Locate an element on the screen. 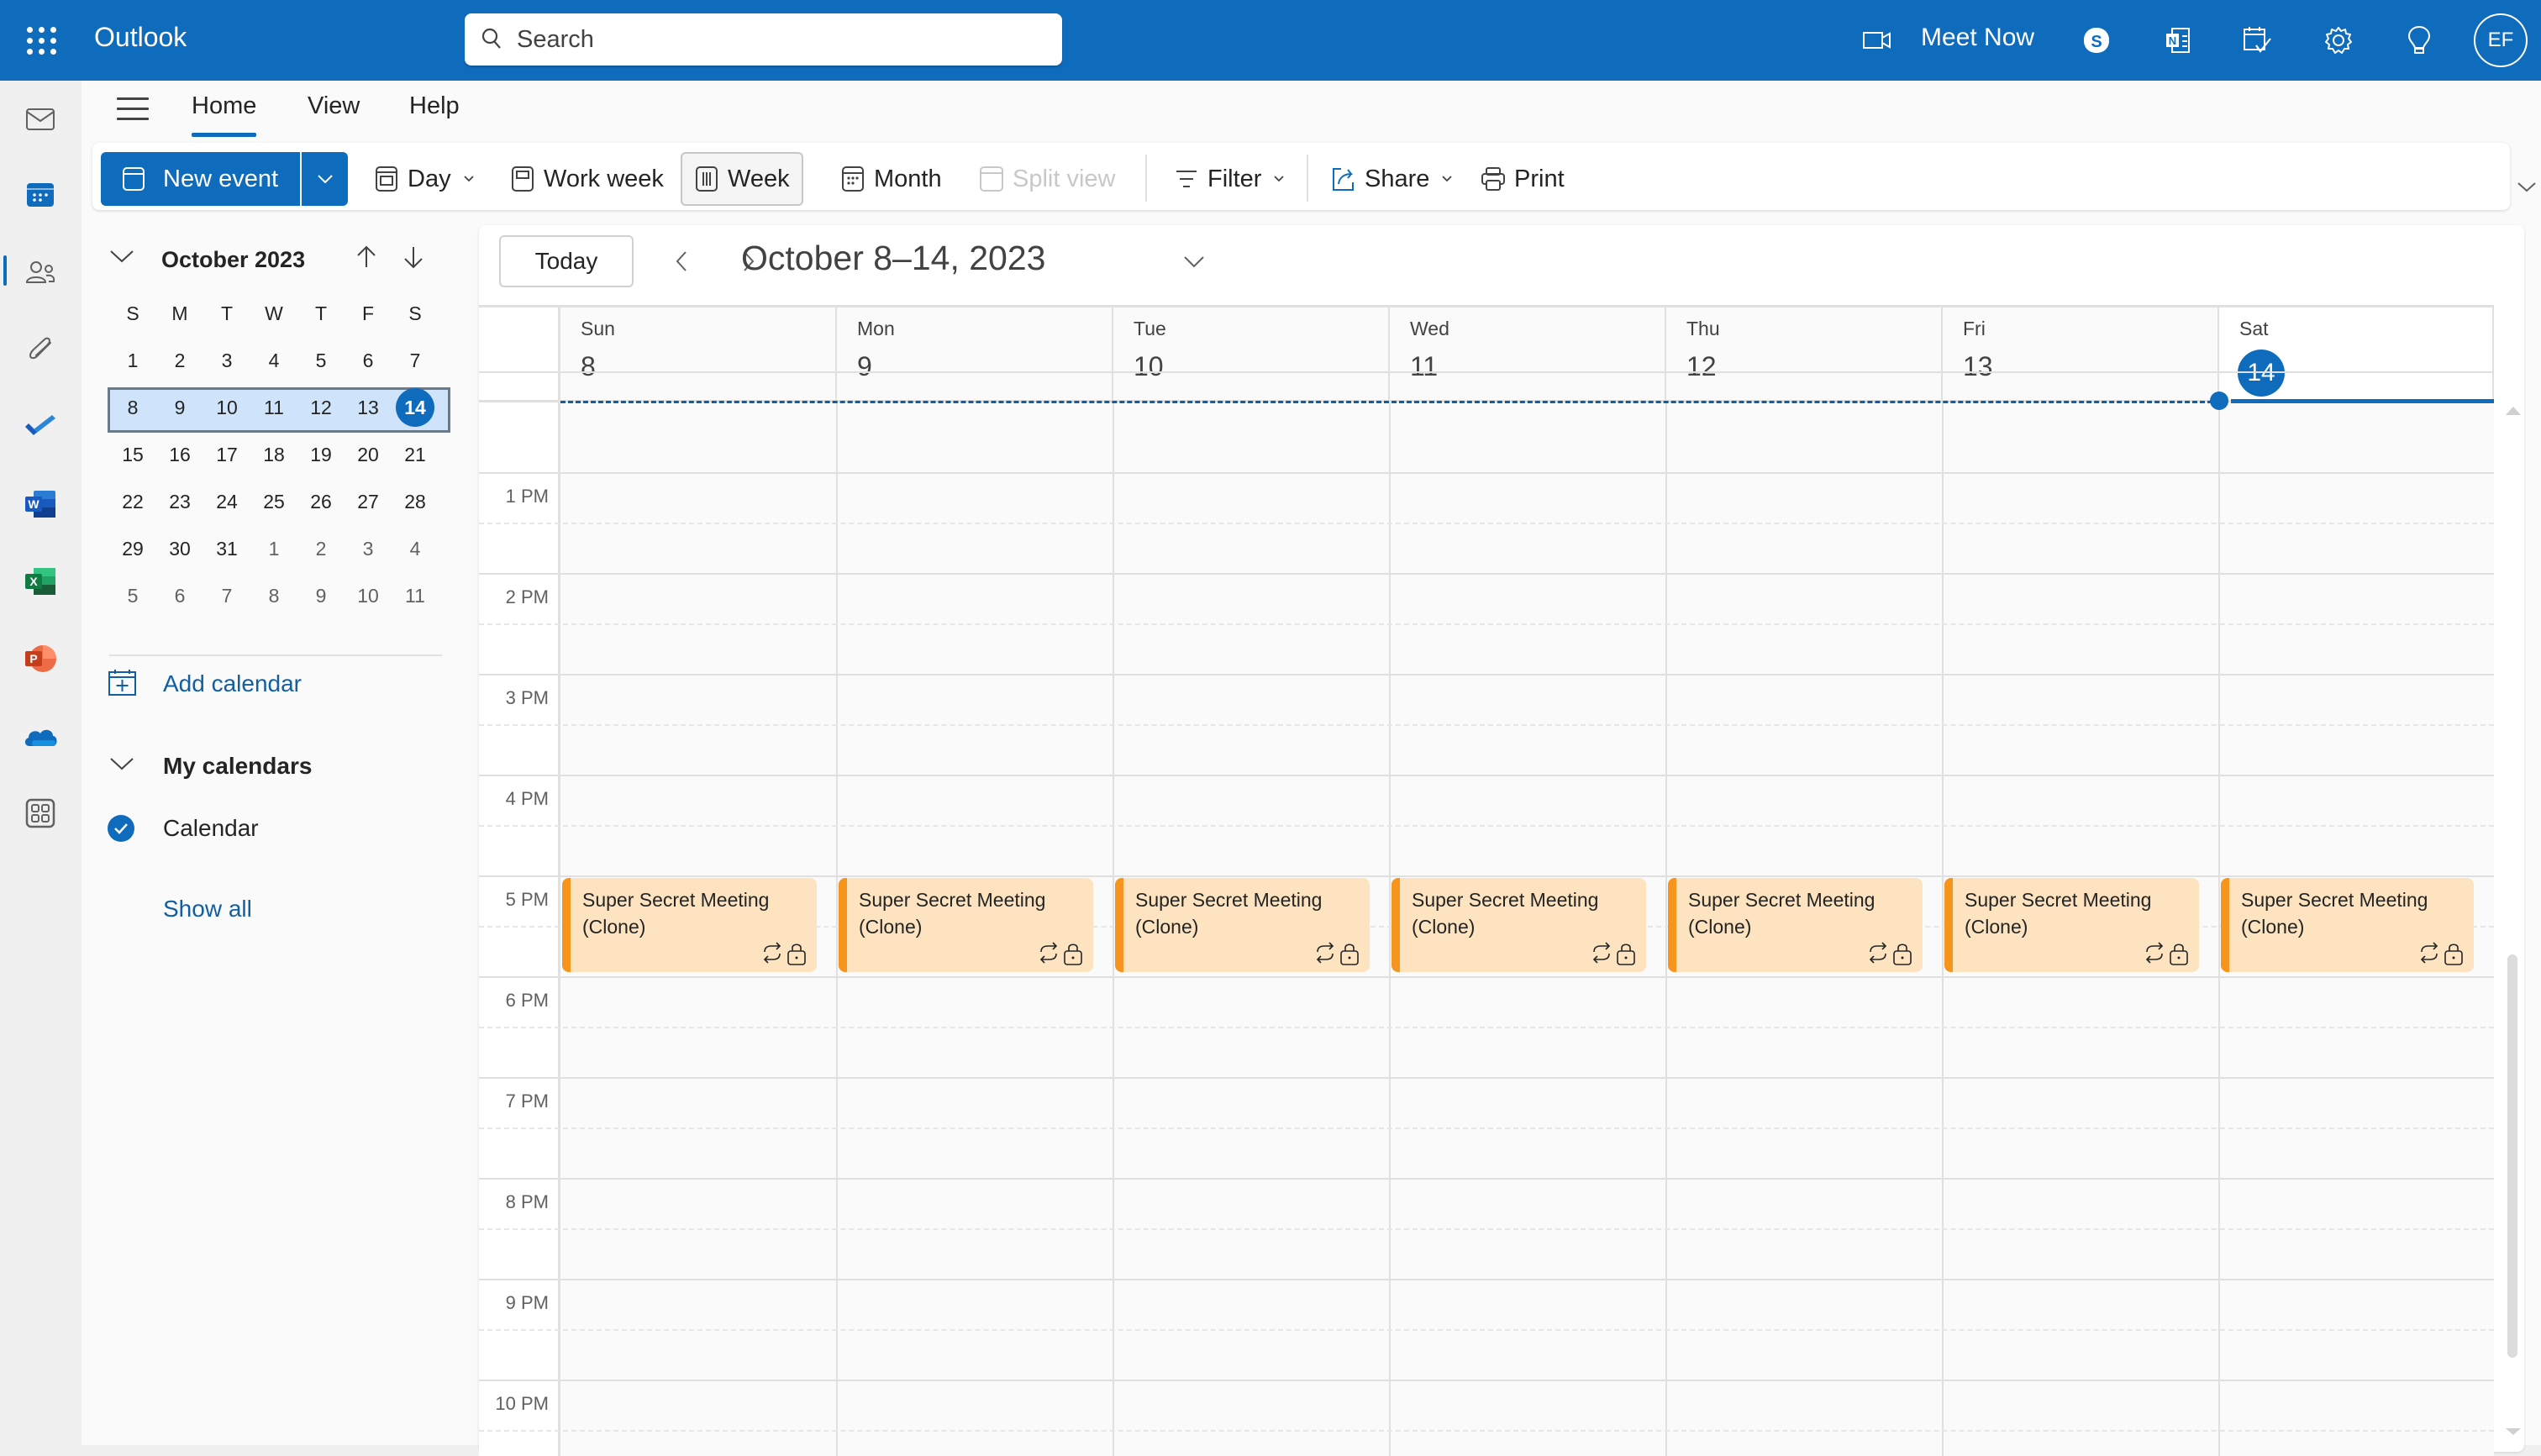  tab-view: View is located at coordinates (334, 106).